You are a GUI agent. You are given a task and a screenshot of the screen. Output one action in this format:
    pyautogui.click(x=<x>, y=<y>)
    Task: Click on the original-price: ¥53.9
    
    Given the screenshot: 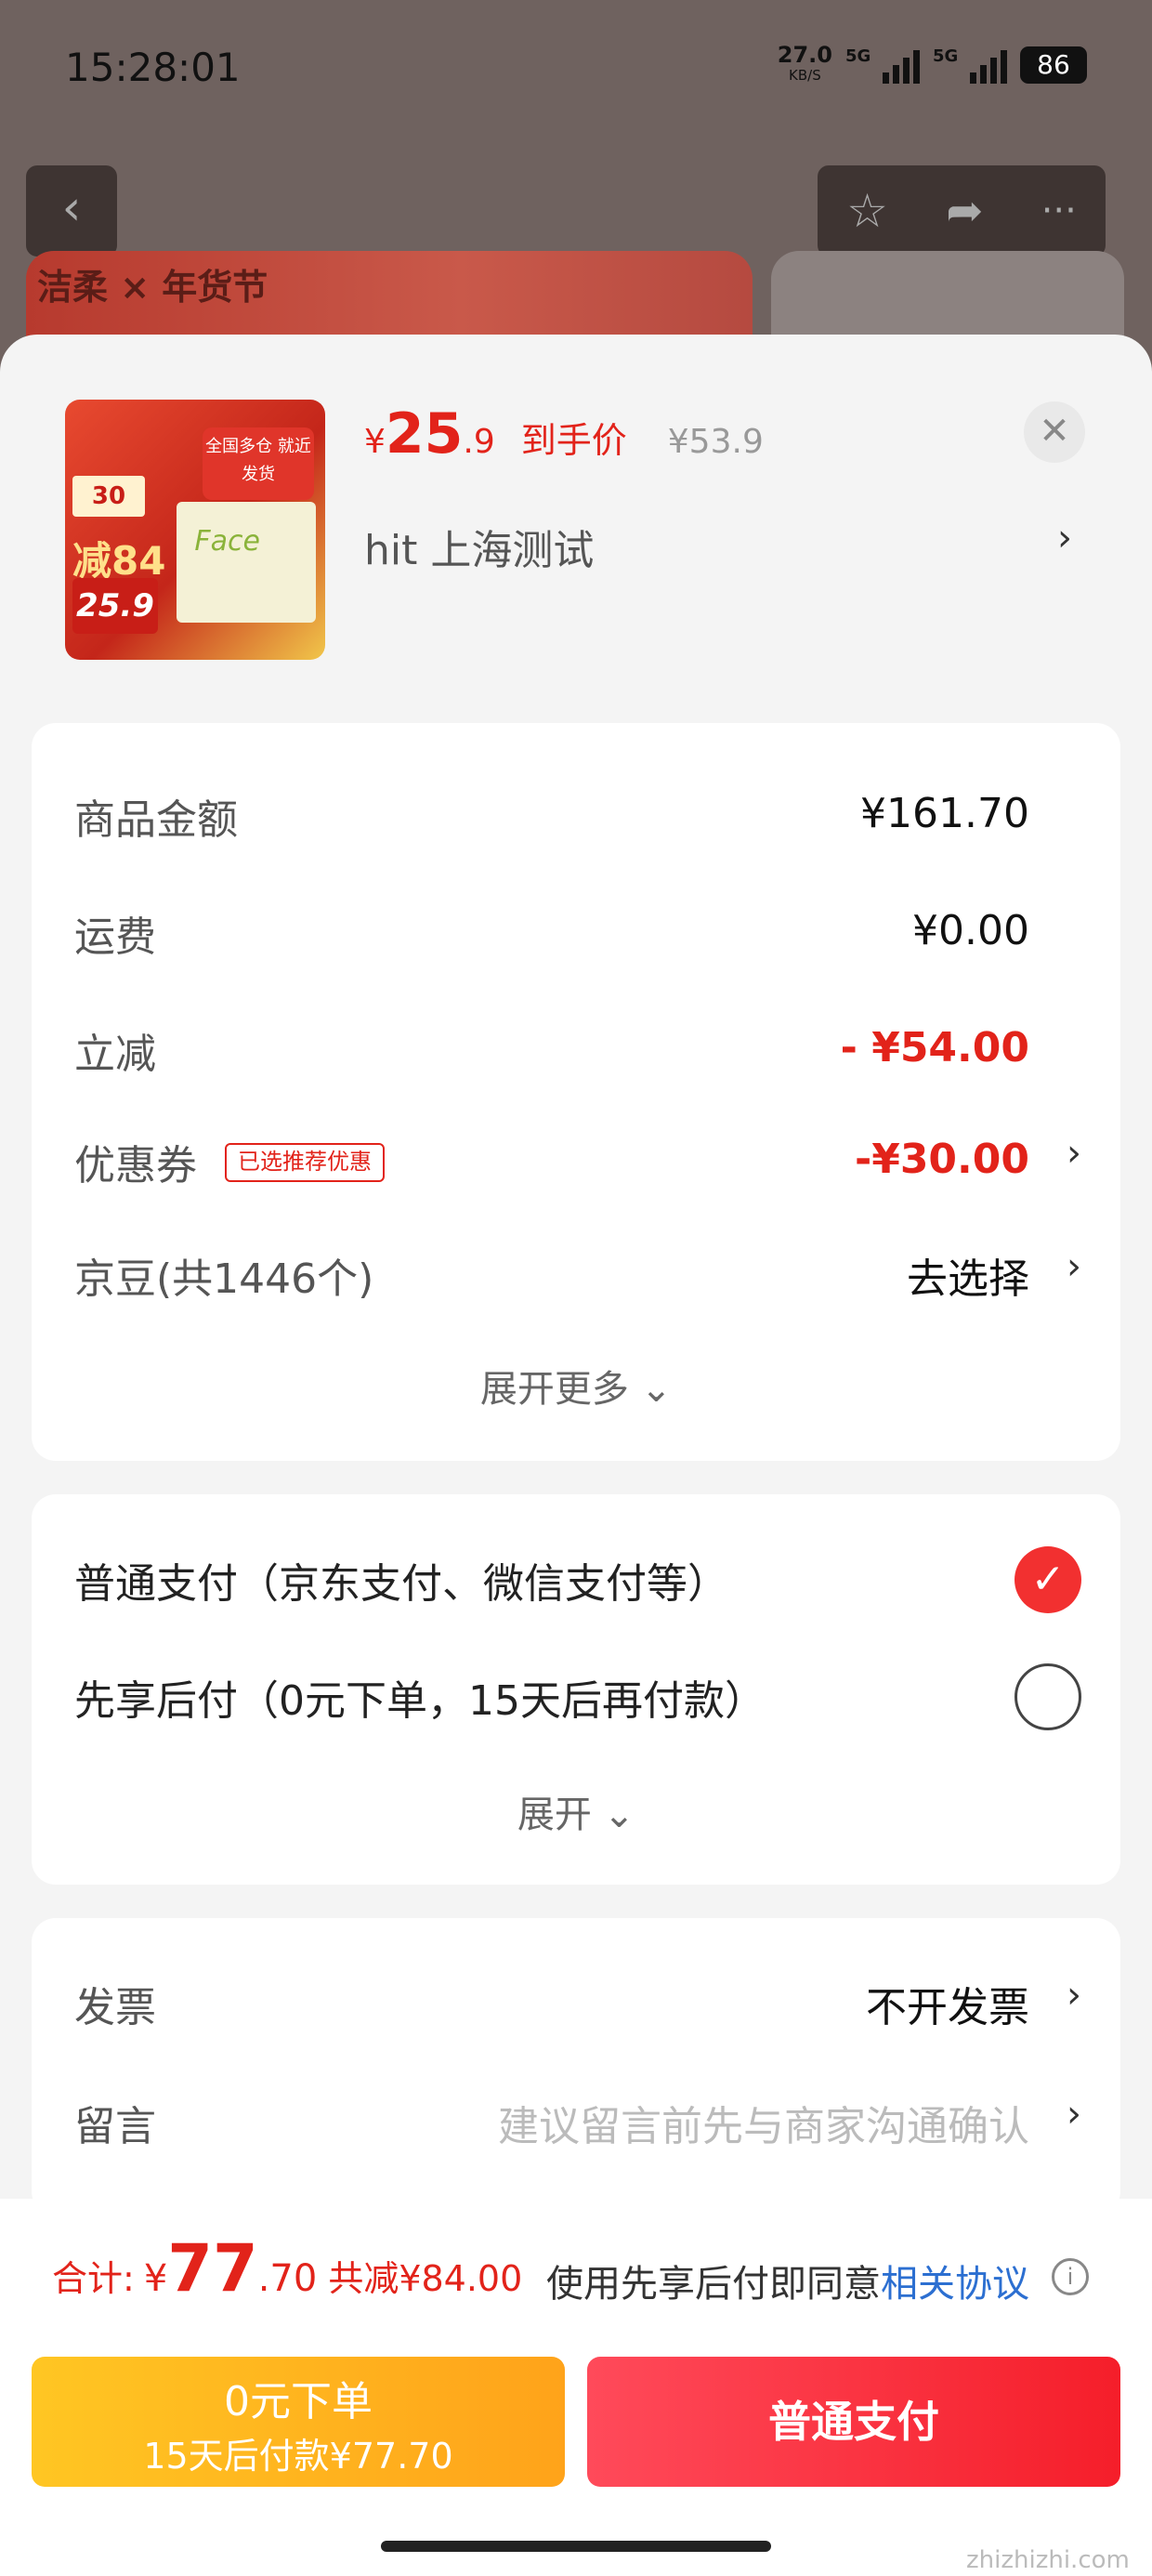 What is the action you would take?
    pyautogui.click(x=715, y=442)
    